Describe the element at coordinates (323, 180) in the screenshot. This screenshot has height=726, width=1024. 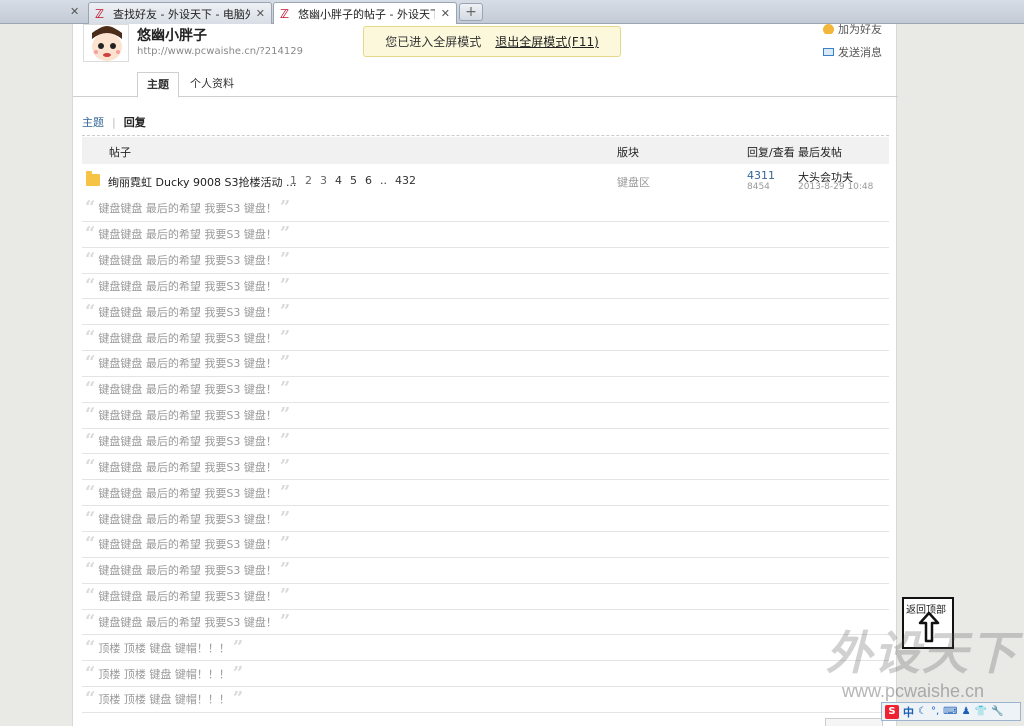
I see `pager-link: 3` at that location.